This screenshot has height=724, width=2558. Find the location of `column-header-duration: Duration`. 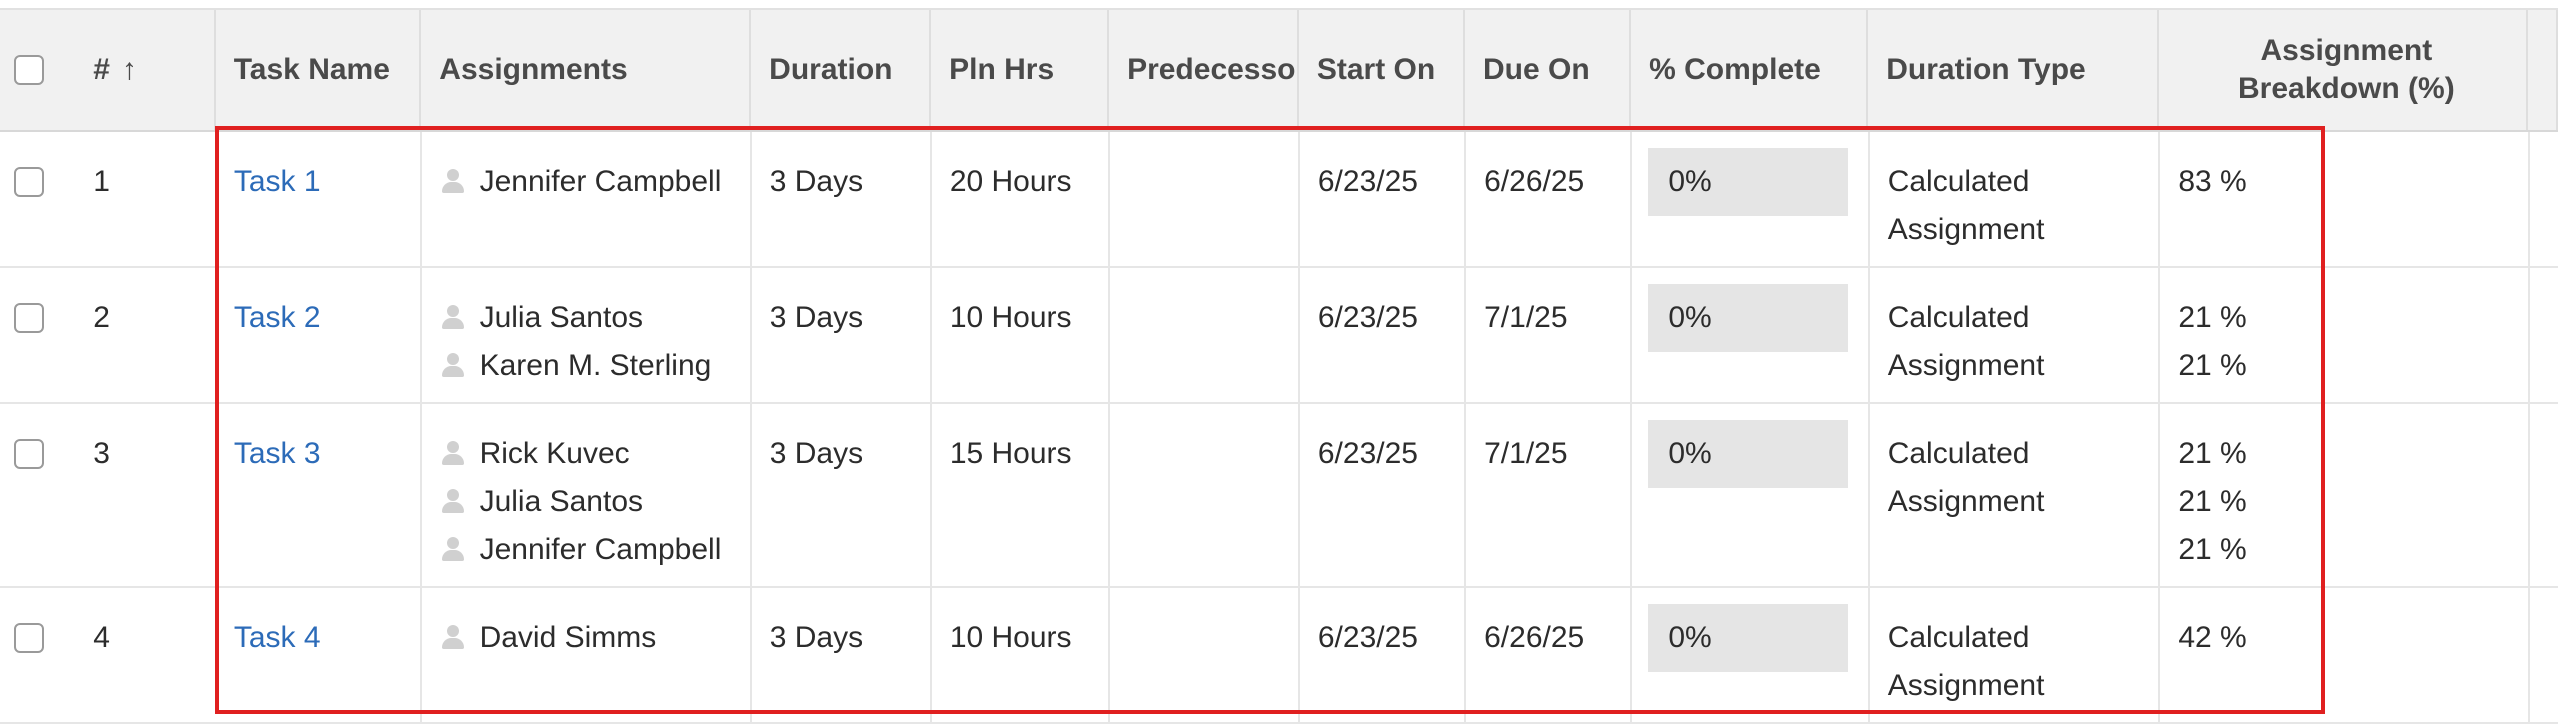

column-header-duration: Duration is located at coordinates (841, 70).